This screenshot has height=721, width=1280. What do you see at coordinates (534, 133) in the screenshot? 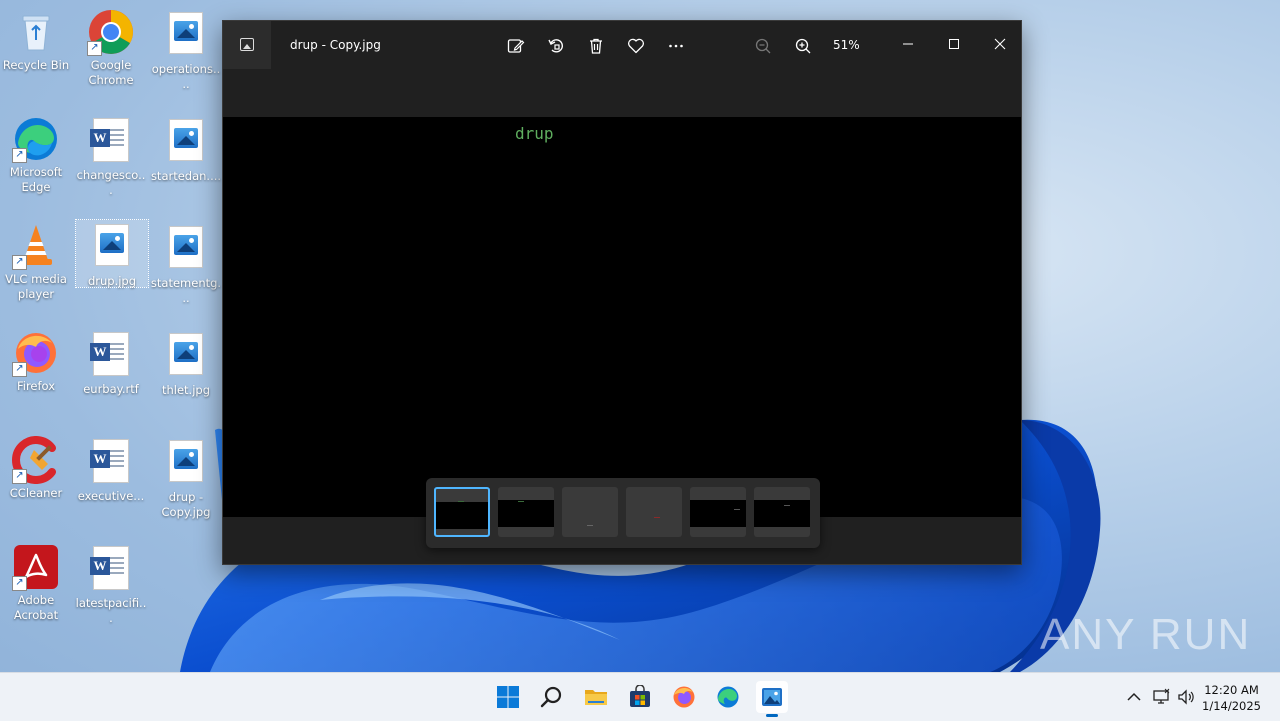
I see `image-text: drup` at bounding box center [534, 133].